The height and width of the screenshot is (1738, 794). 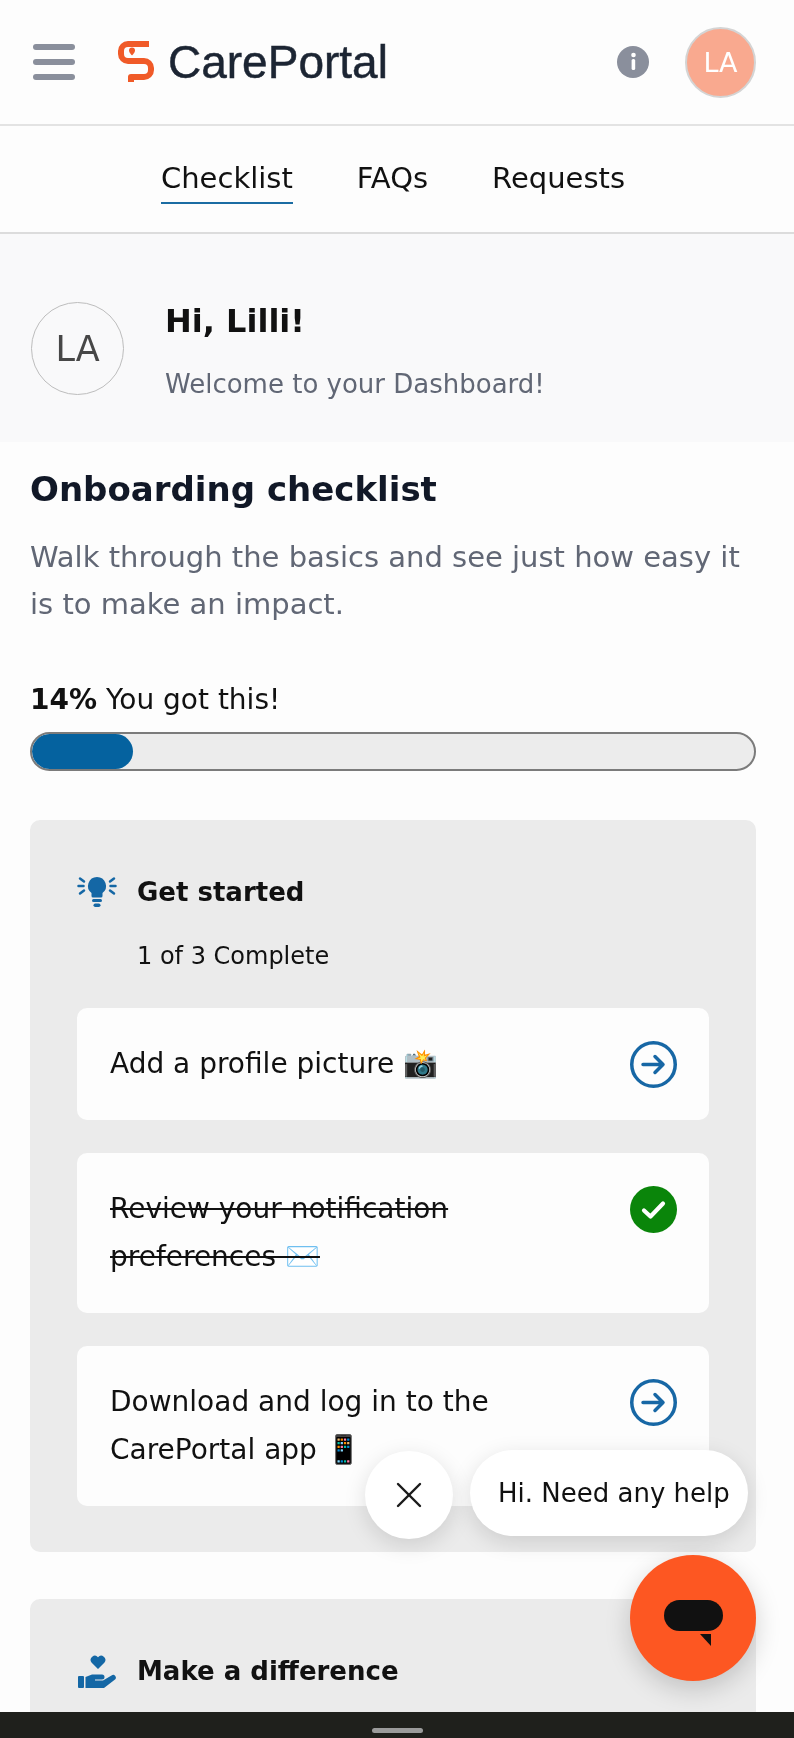 I want to click on section-title: Make a difference, so click(x=268, y=1671).